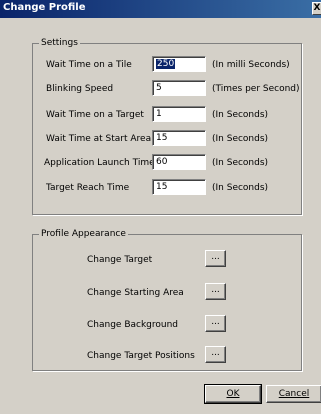 The image size is (321, 414). I want to click on launch-time-label: Application Launch Time, so click(99, 163).